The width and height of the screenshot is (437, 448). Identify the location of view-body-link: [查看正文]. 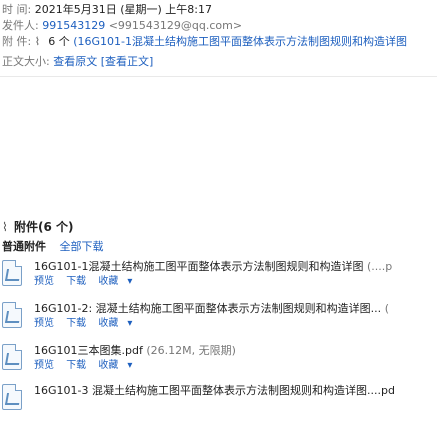
(127, 61).